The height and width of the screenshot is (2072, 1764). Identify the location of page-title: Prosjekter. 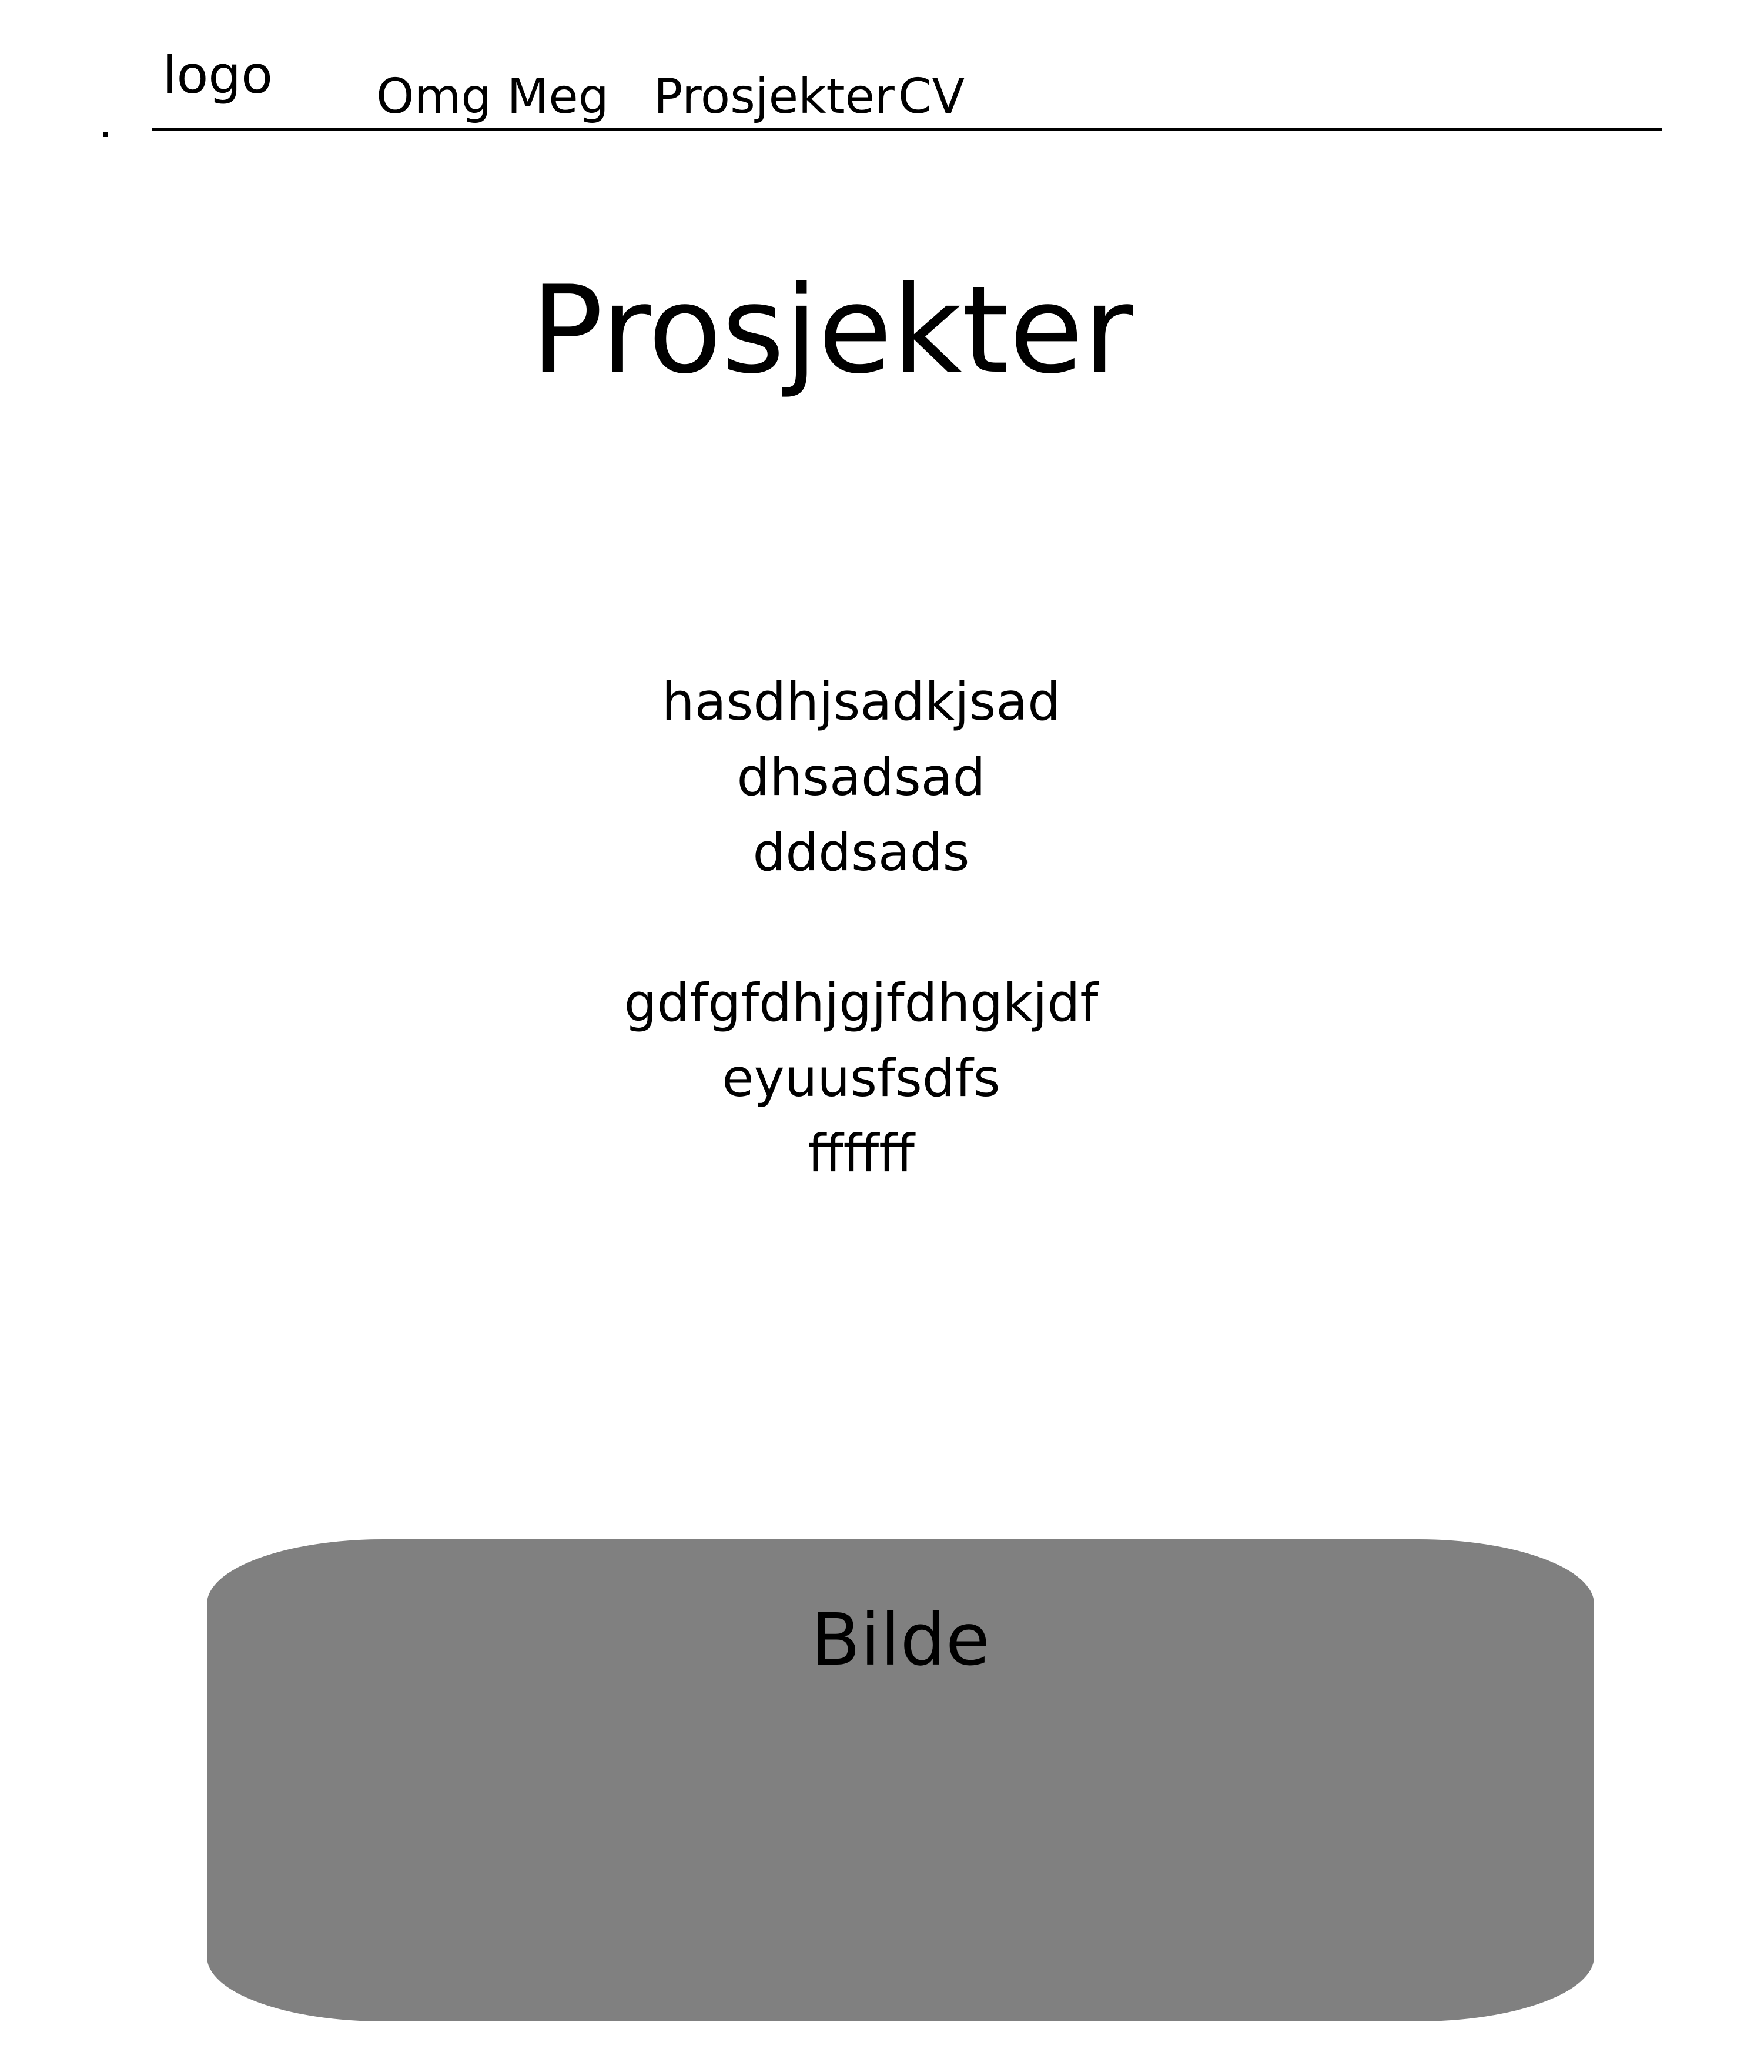
(831, 330).